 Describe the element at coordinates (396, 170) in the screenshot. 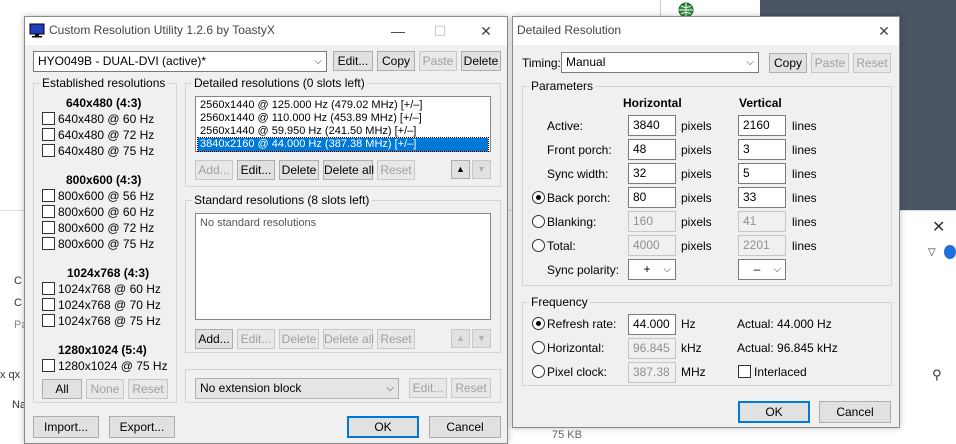

I see `detailed-reset-button: Reset` at that location.